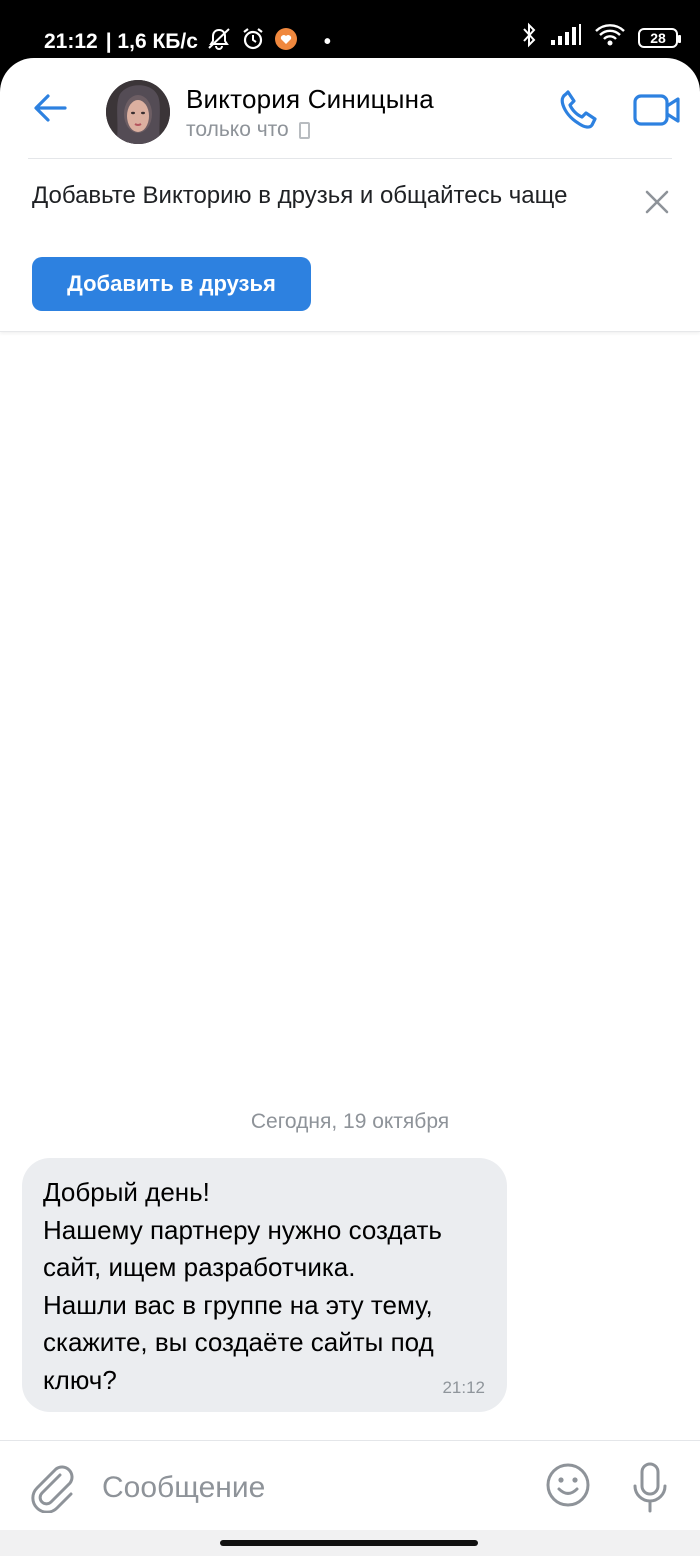 Image resolution: width=700 pixels, height=1556 pixels. Describe the element at coordinates (463, 1387) in the screenshot. I see `message-time: 21:12` at that location.